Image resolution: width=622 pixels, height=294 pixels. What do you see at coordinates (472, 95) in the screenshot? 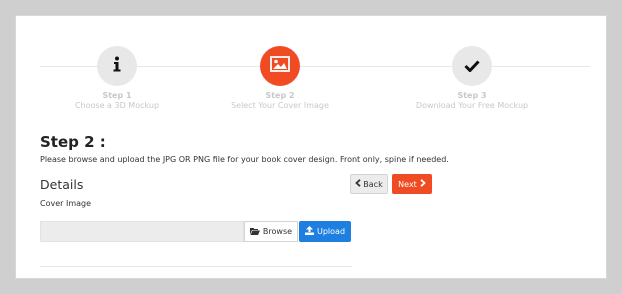
I see `step-3-number: Step 3` at bounding box center [472, 95].